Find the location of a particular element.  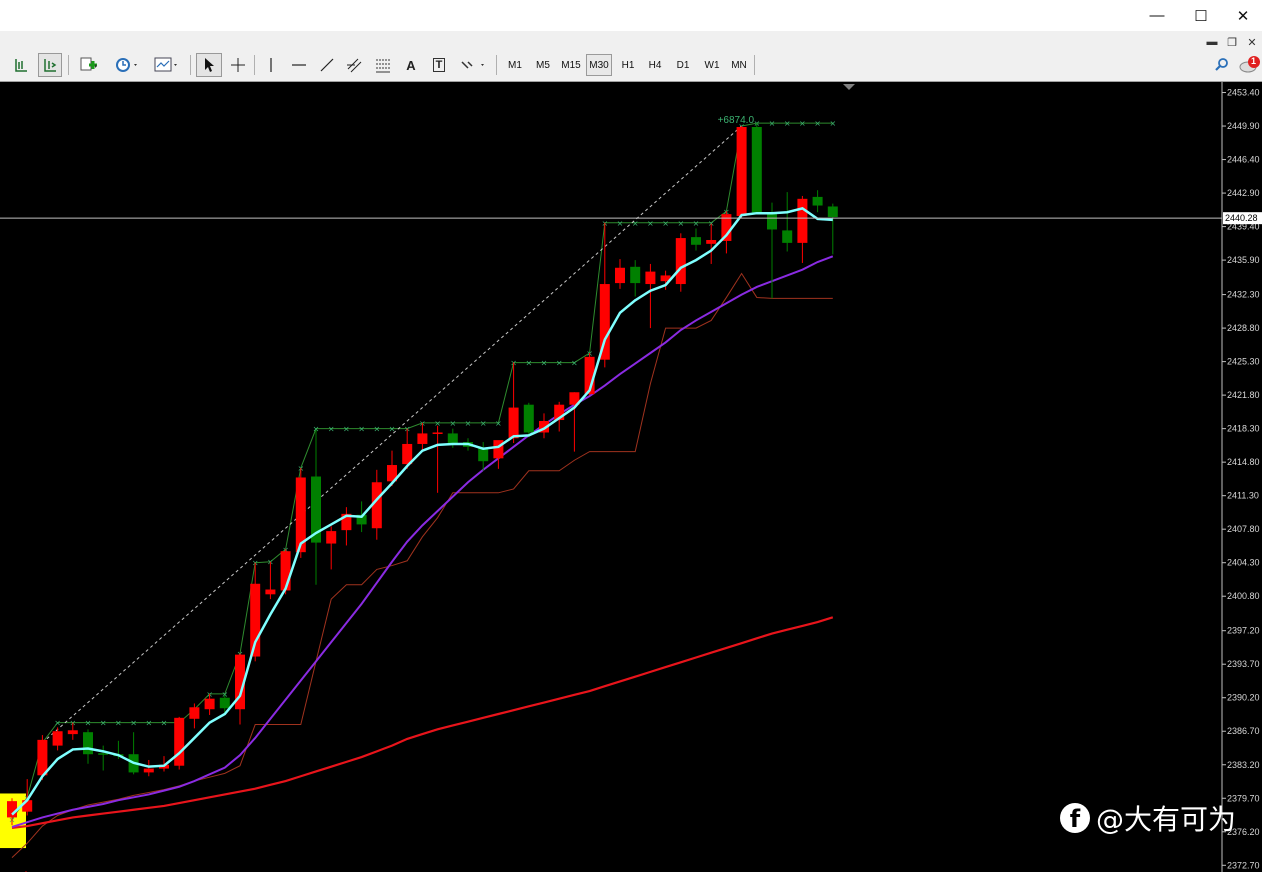

autoscroll-button is located at coordinates (50, 65).